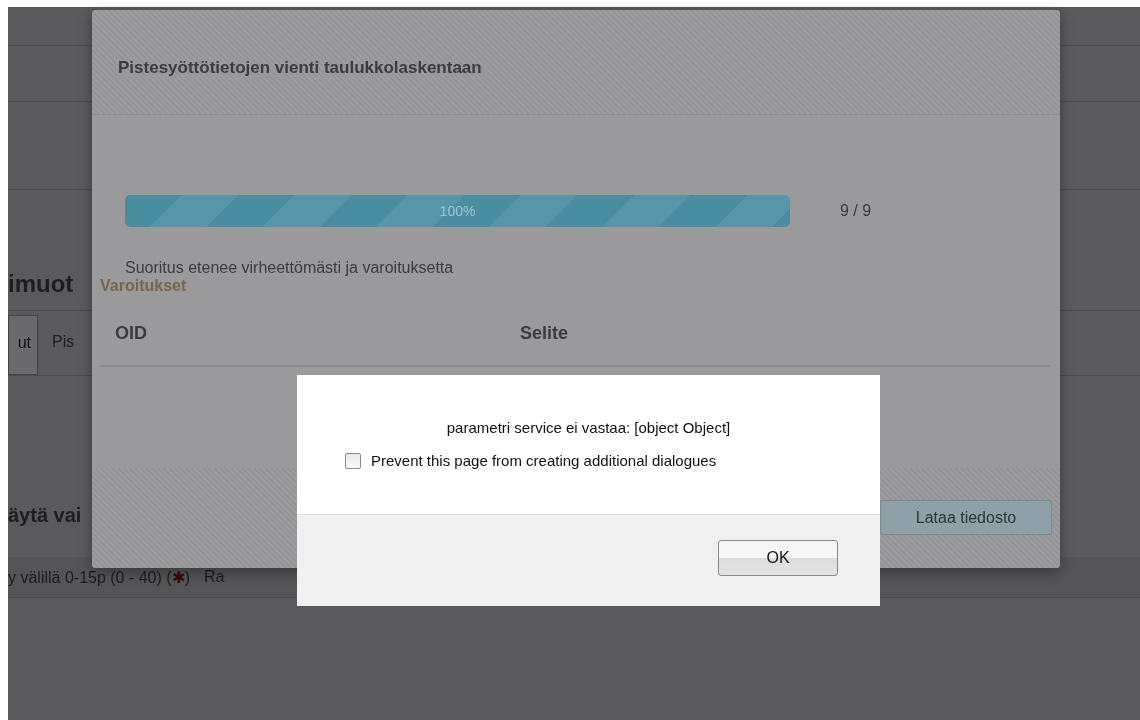 This screenshot has height=720, width=1140. I want to click on download-button: Lataa tiedosto, so click(966, 517).